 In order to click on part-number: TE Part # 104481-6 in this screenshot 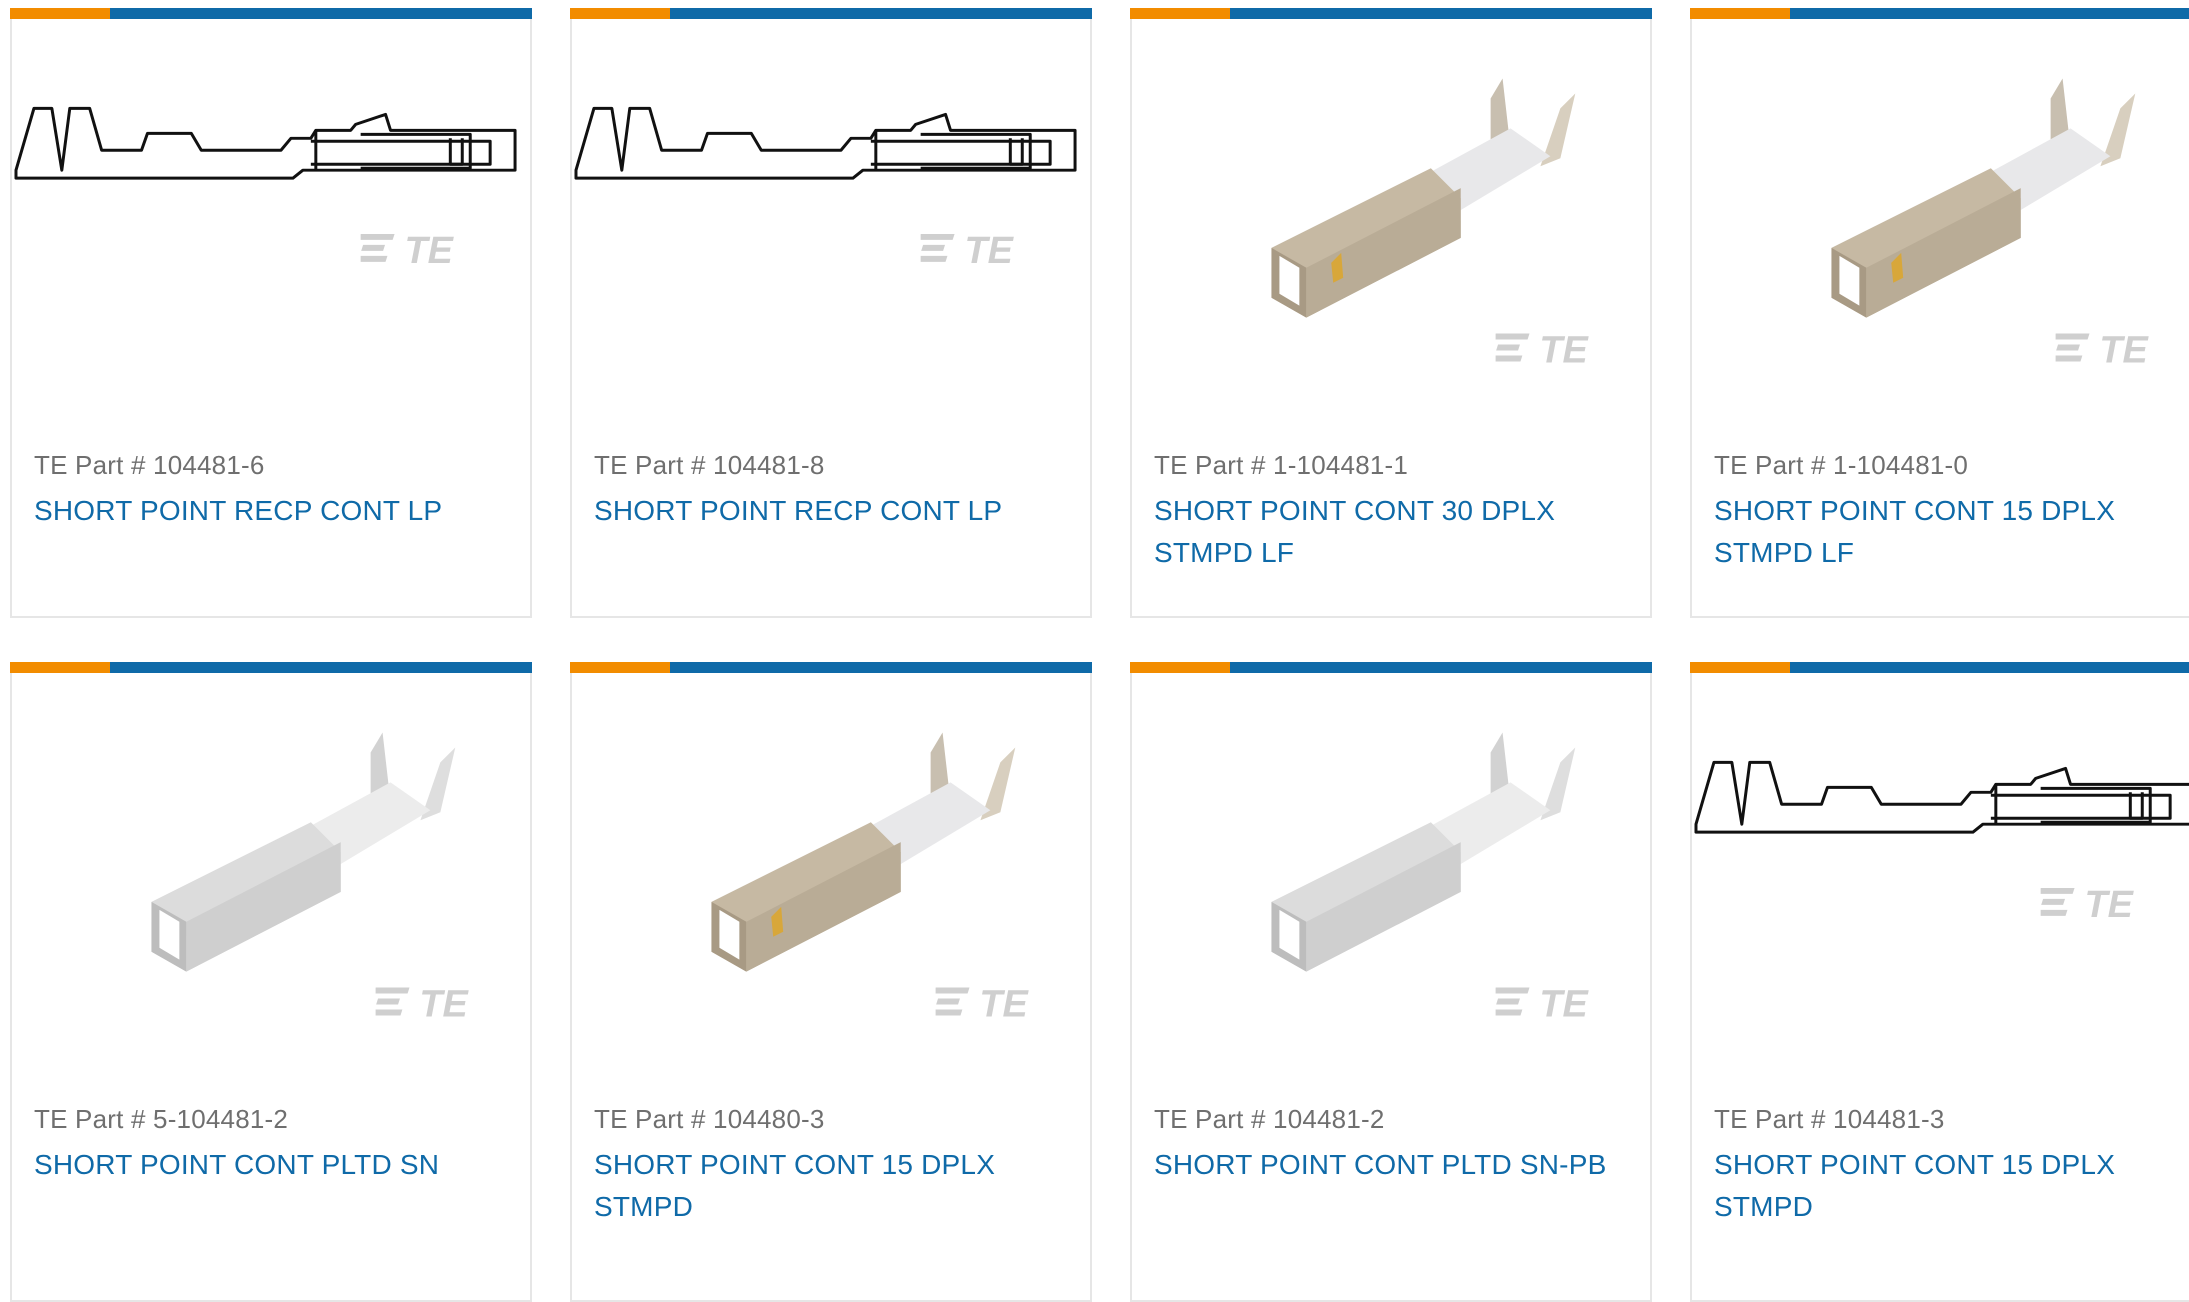, I will do `click(149, 465)`.